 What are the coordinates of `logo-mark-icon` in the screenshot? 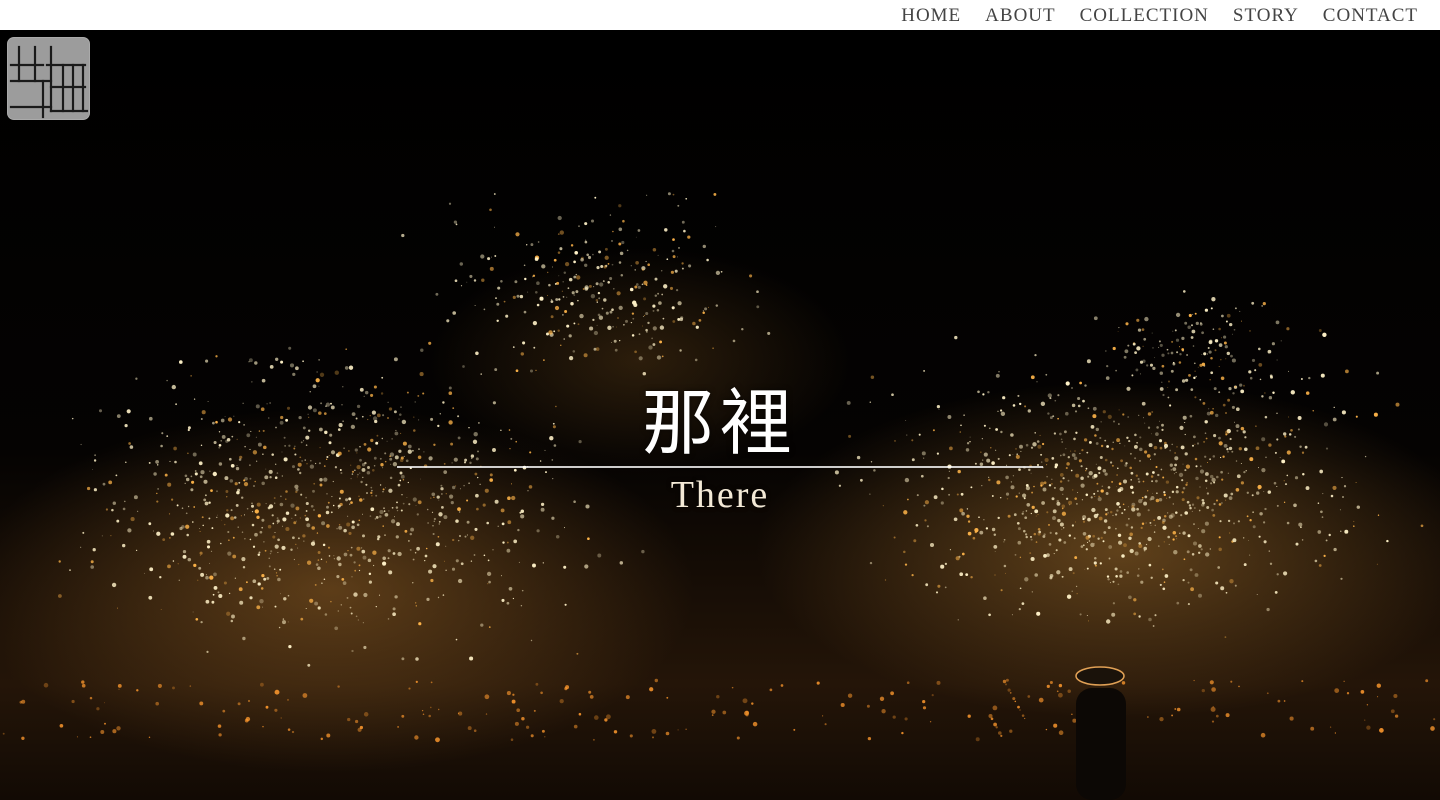 It's located at (49, 82).